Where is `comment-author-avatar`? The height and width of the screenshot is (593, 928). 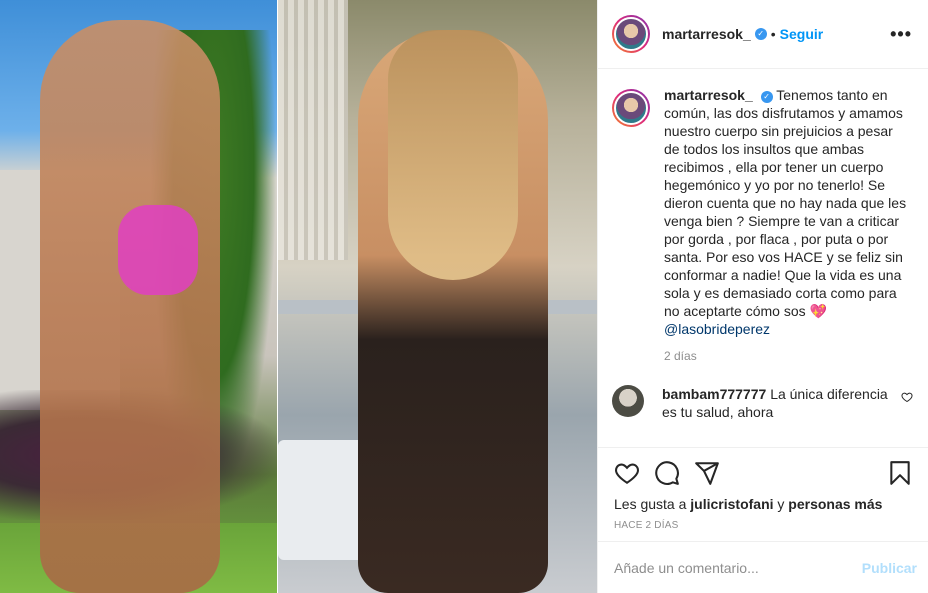 comment-author-avatar is located at coordinates (628, 401).